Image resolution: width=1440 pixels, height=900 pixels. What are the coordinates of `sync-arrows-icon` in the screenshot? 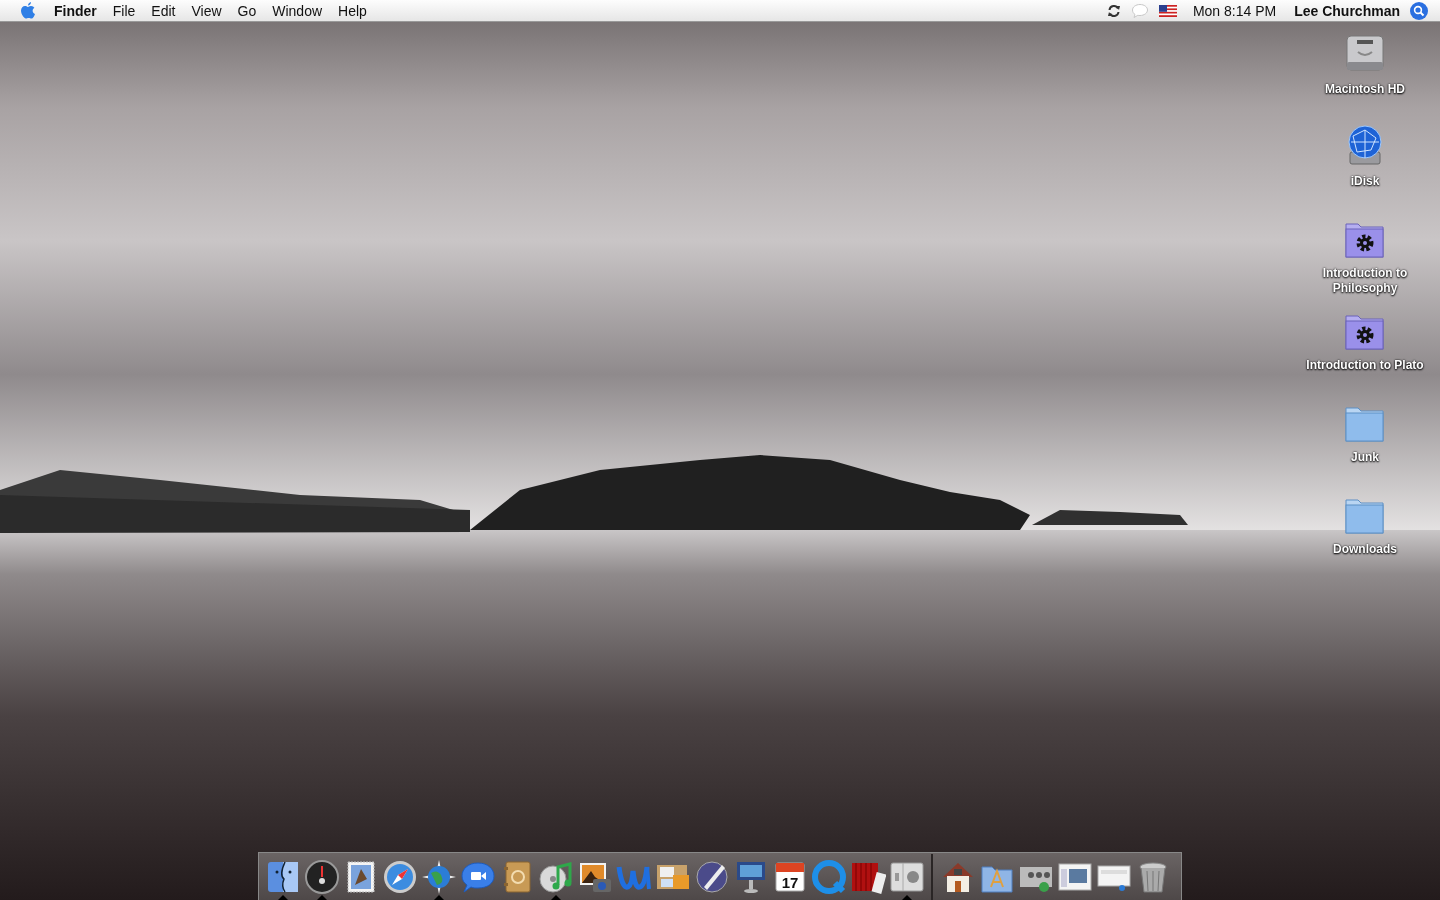 It's located at (1113, 10).